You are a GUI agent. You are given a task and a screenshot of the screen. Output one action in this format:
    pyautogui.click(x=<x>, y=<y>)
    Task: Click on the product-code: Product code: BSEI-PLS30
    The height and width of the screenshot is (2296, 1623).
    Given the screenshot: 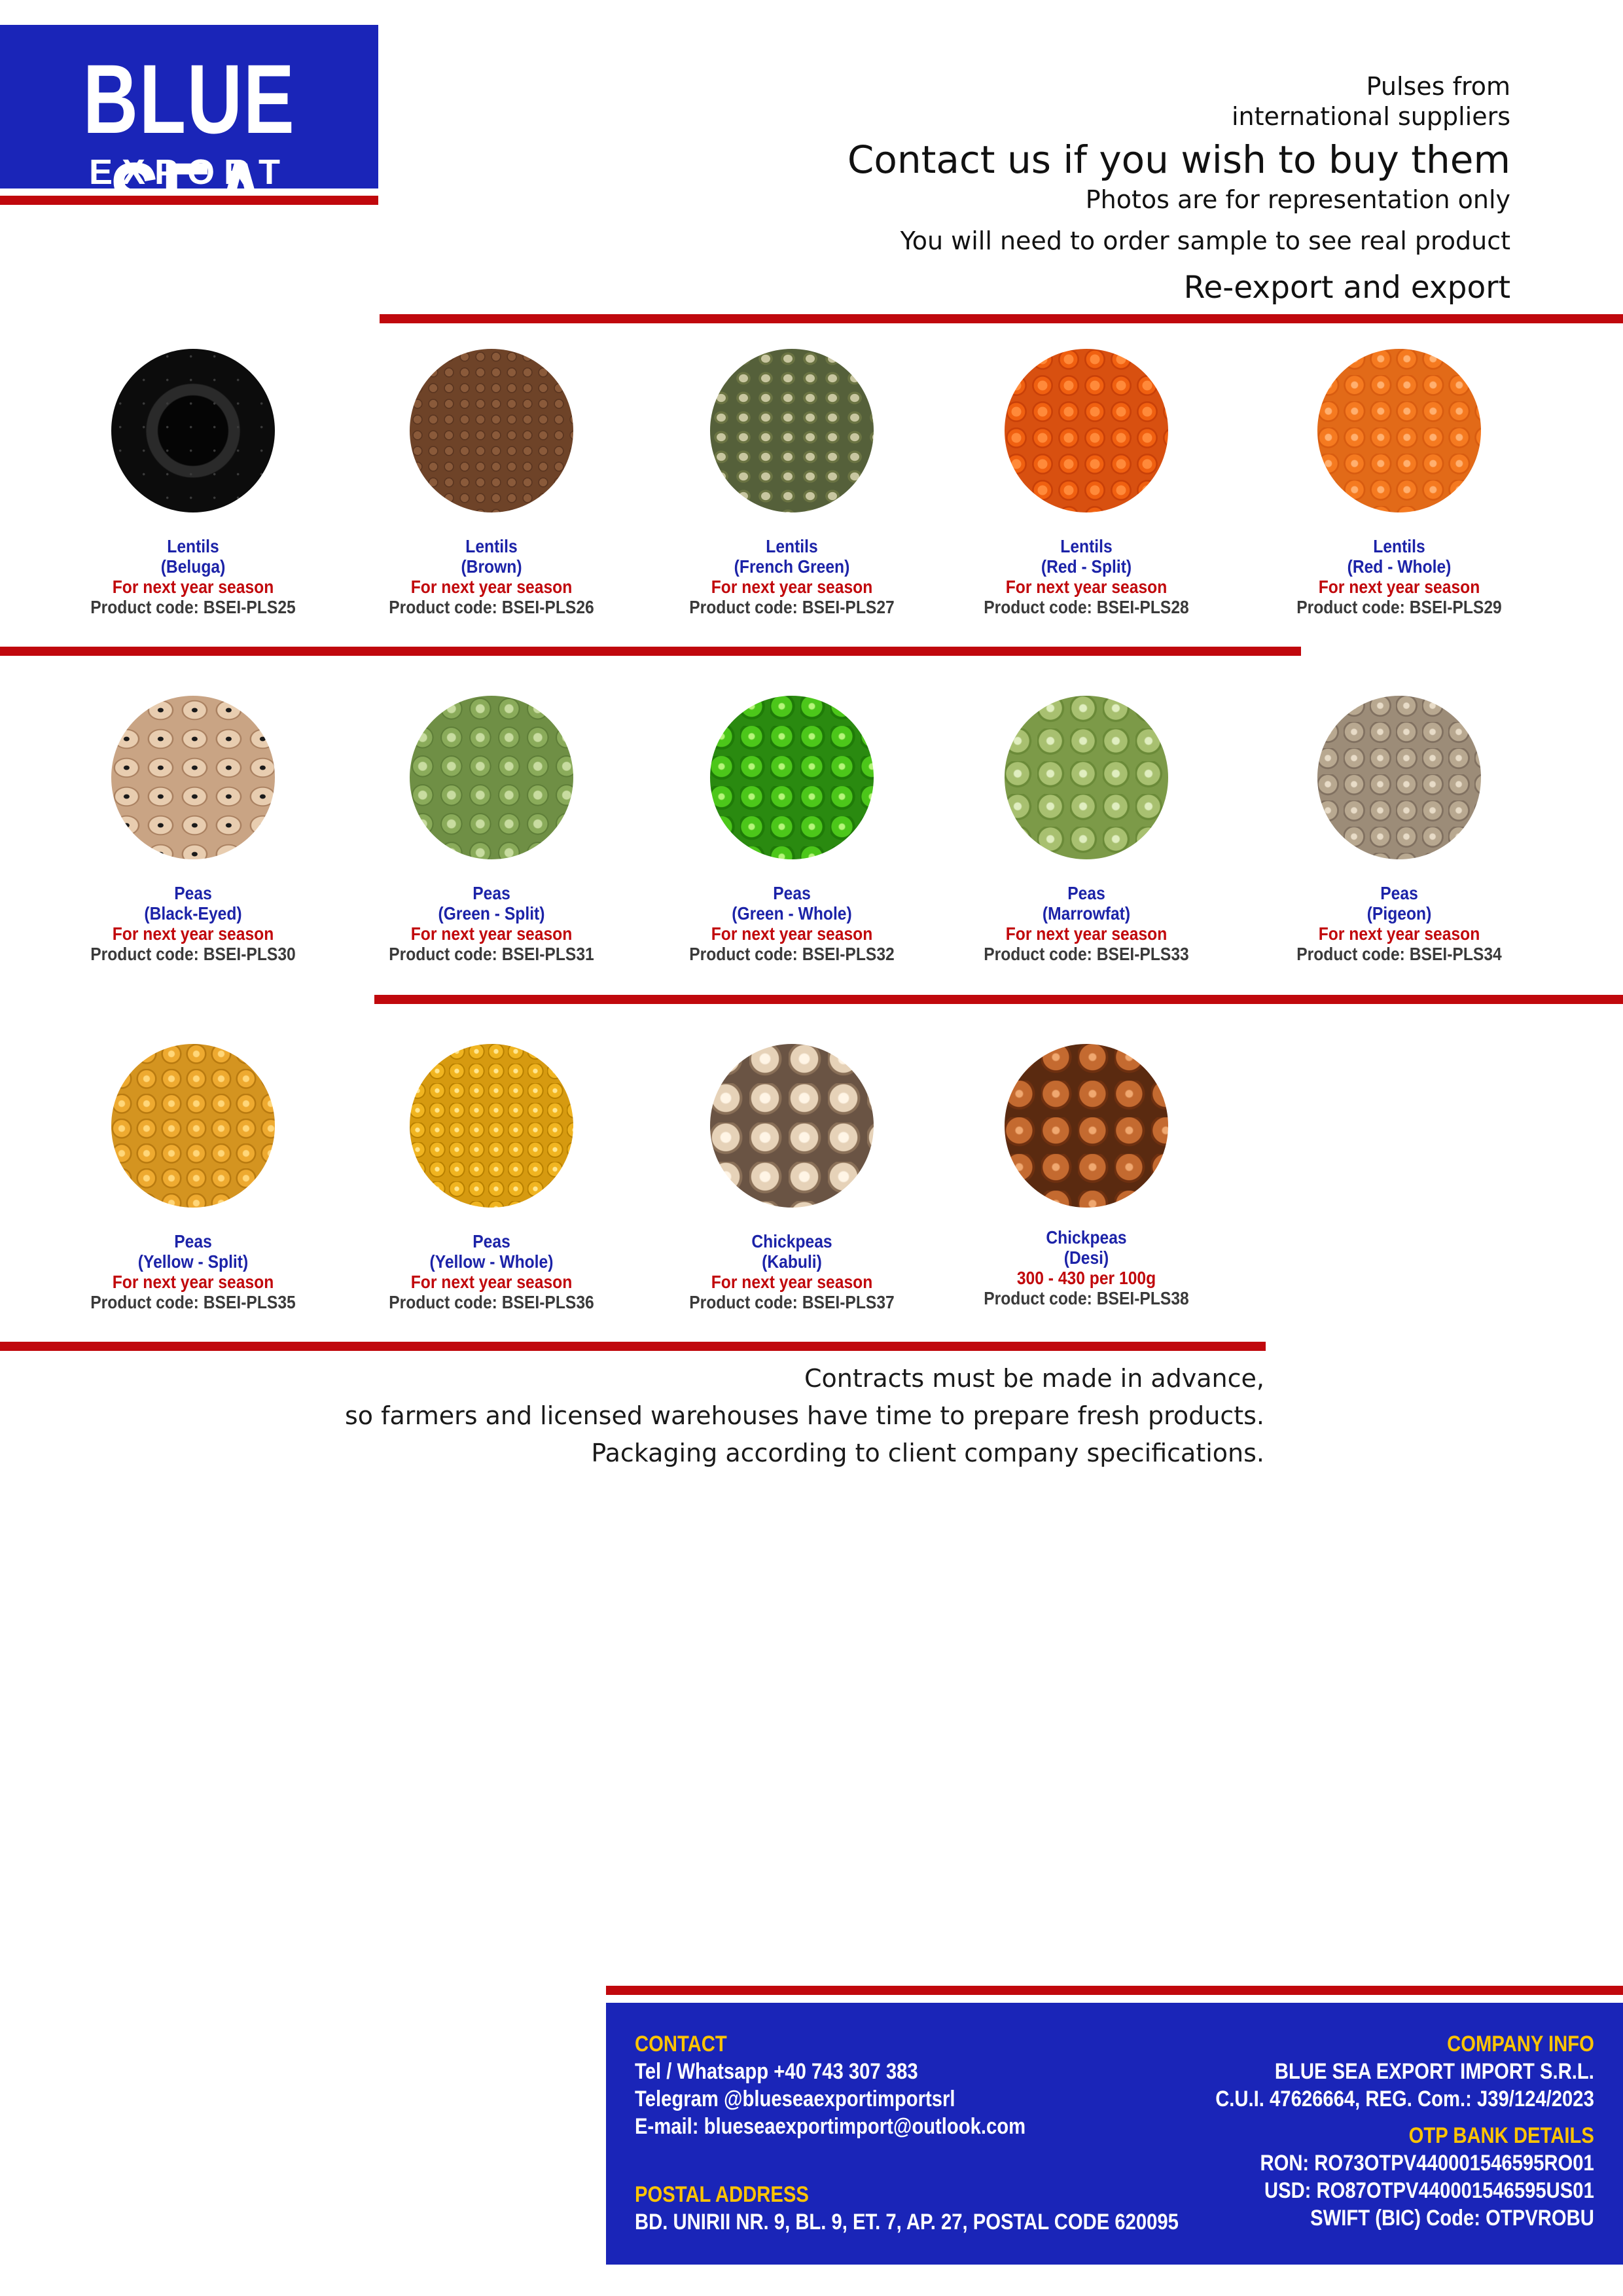 What is the action you would take?
    pyautogui.click(x=193, y=954)
    